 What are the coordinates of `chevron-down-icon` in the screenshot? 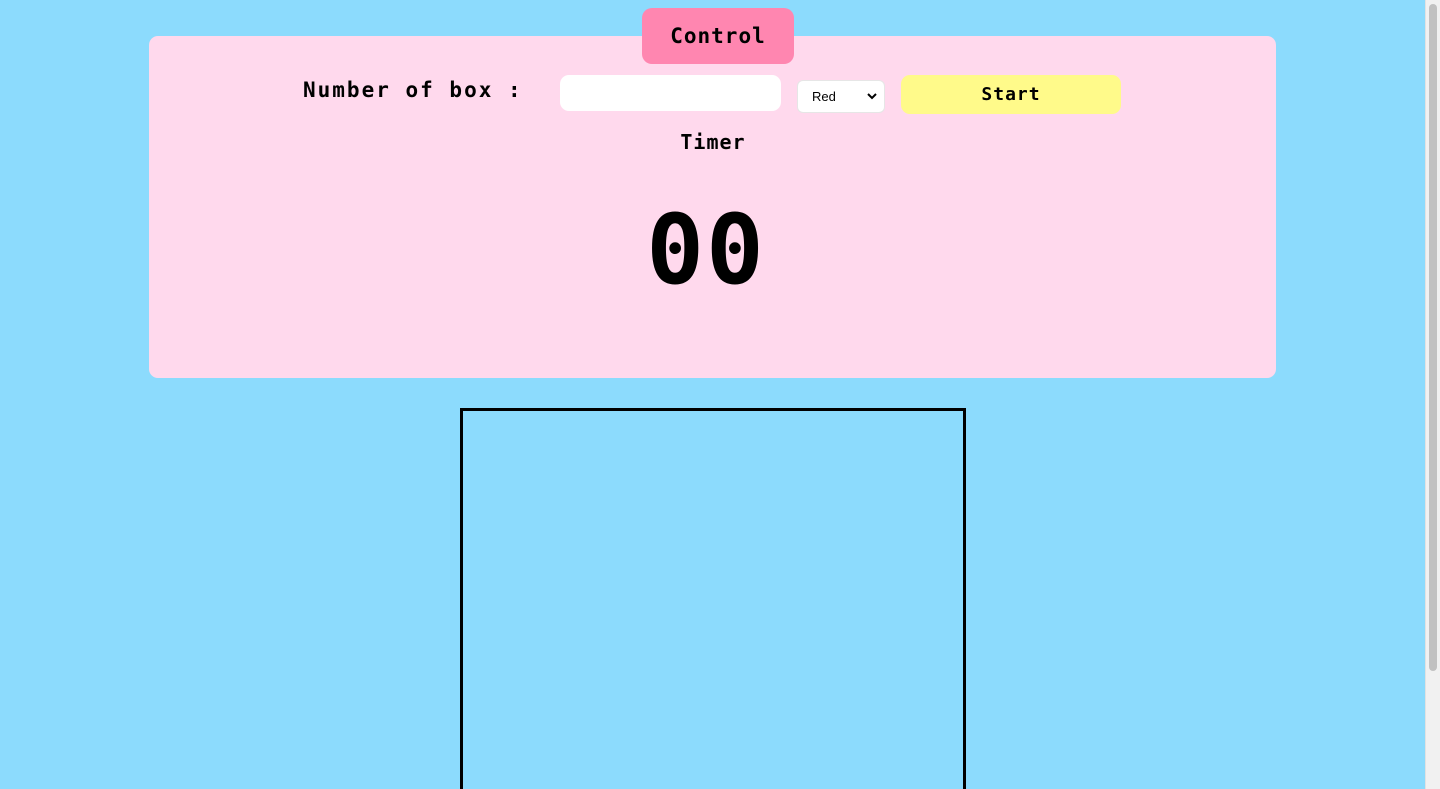 It's located at (872, 96).